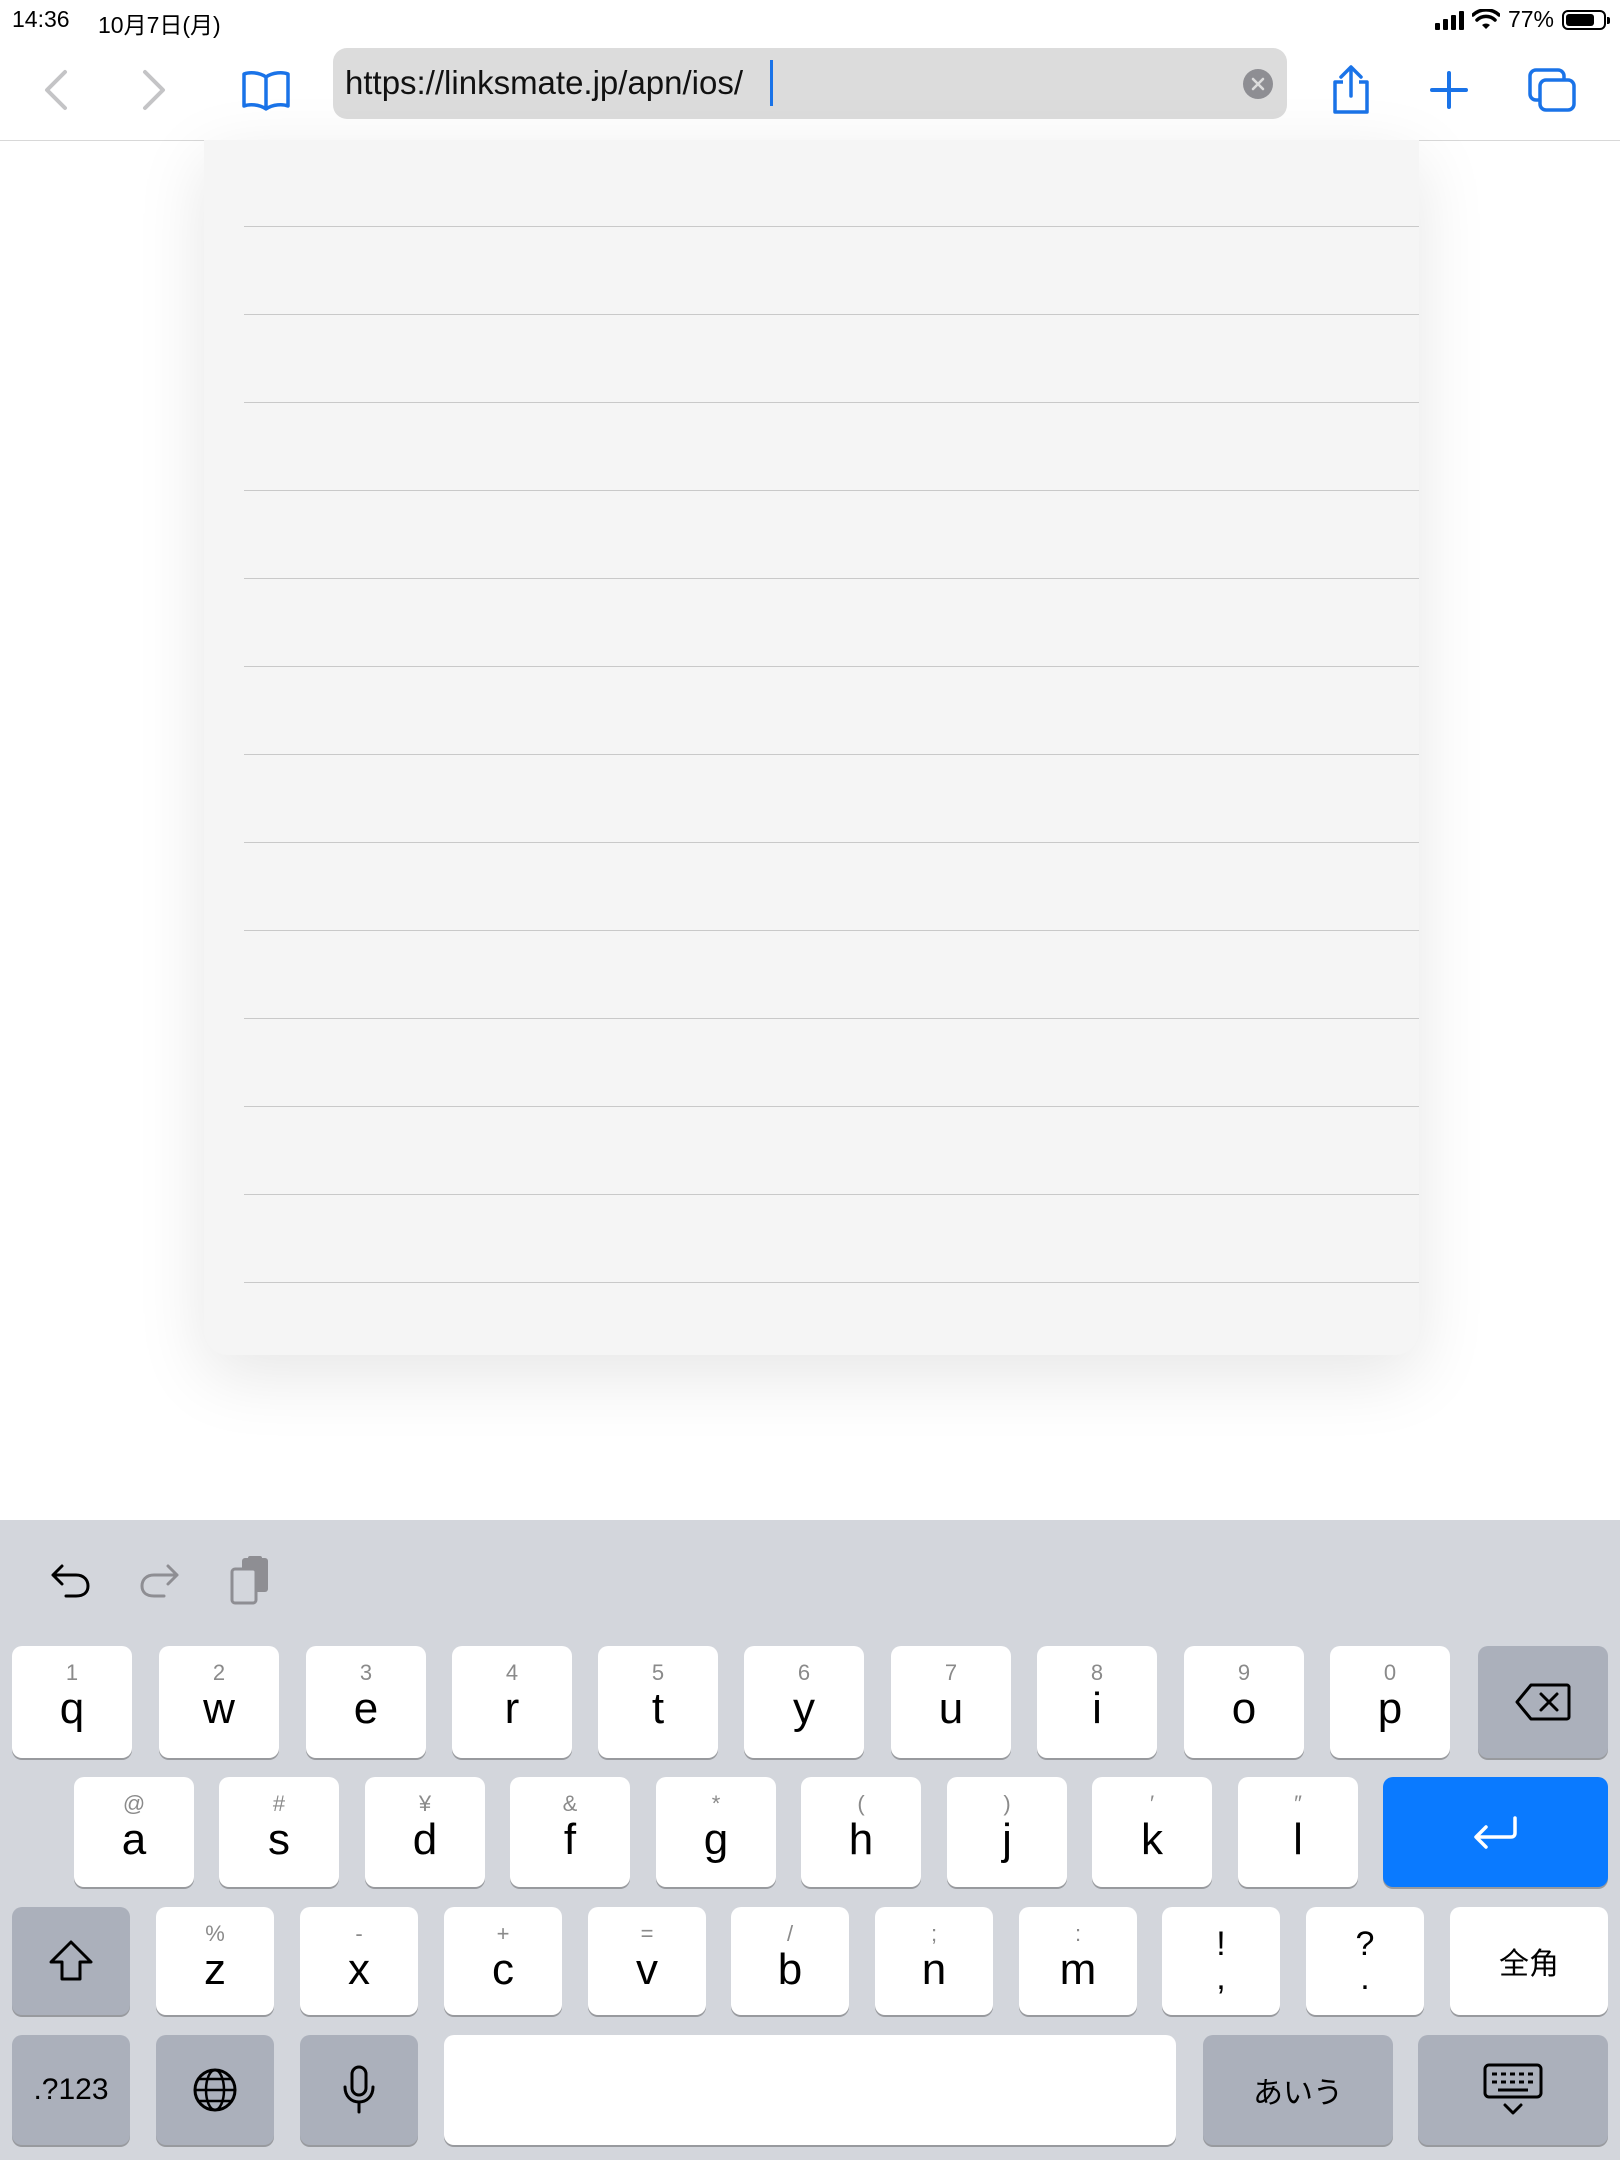 This screenshot has height=2160, width=1620. I want to click on bookmarks-button, so click(266, 90).